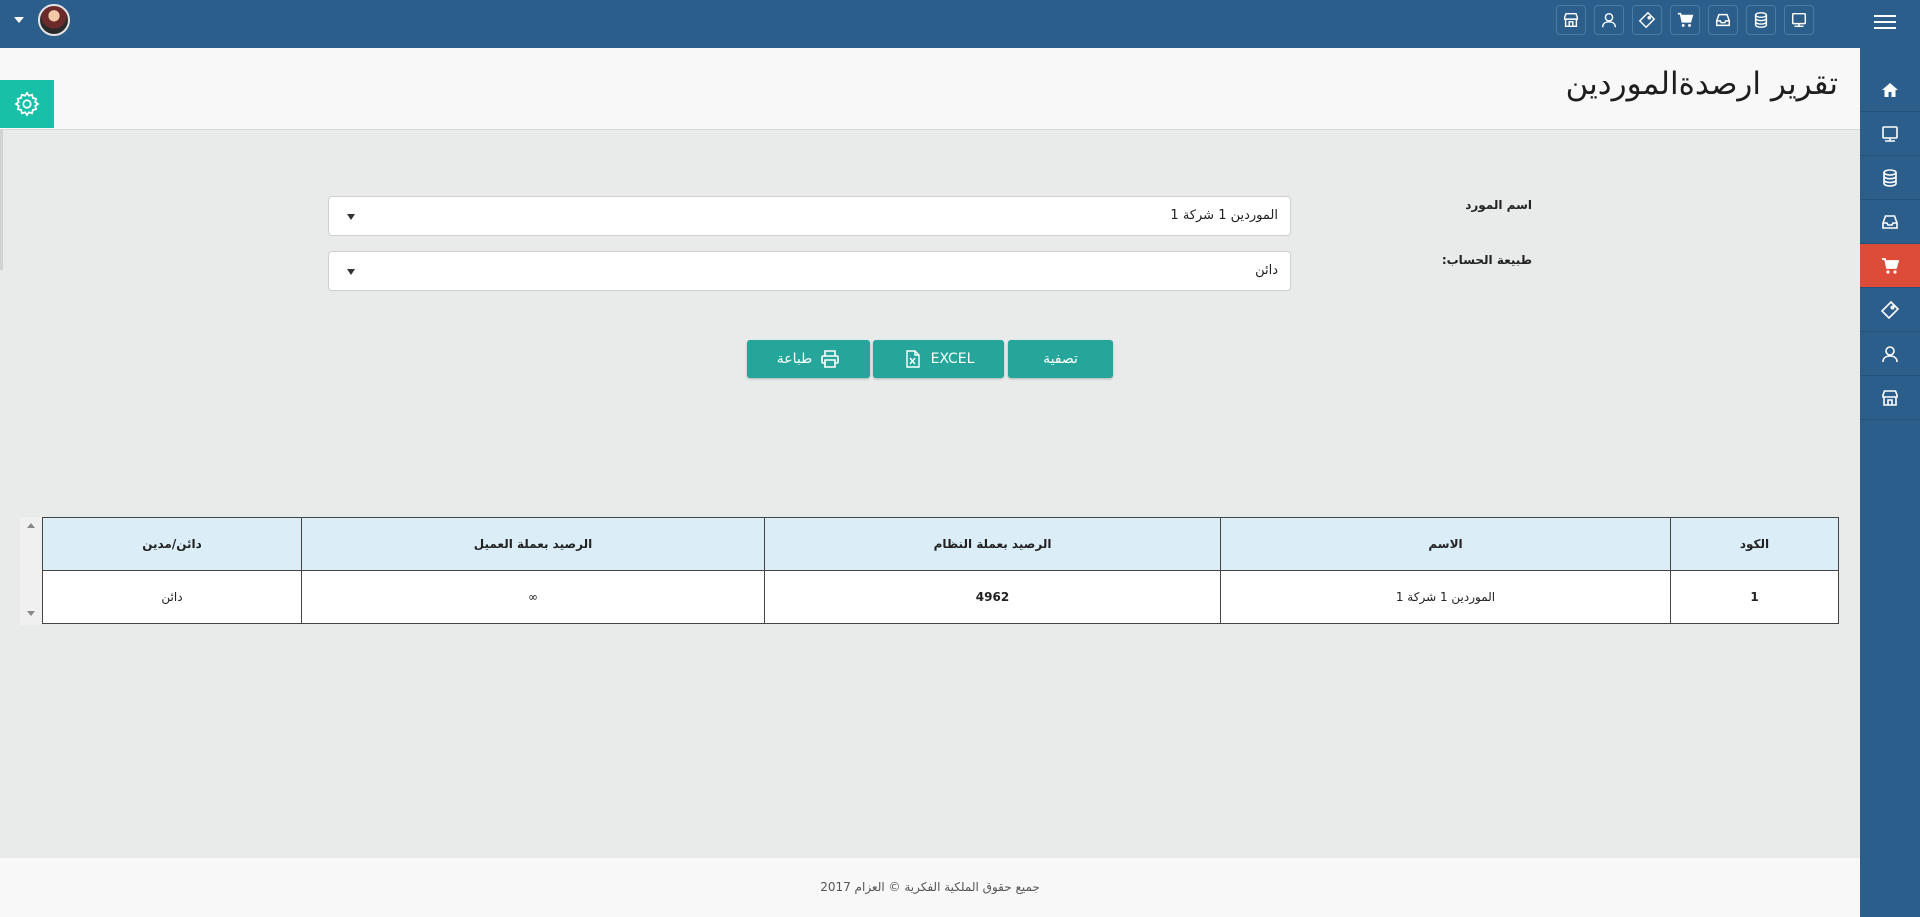  Describe the element at coordinates (172, 597) in the screenshot. I see `cell-credit-debit: دائن` at that location.